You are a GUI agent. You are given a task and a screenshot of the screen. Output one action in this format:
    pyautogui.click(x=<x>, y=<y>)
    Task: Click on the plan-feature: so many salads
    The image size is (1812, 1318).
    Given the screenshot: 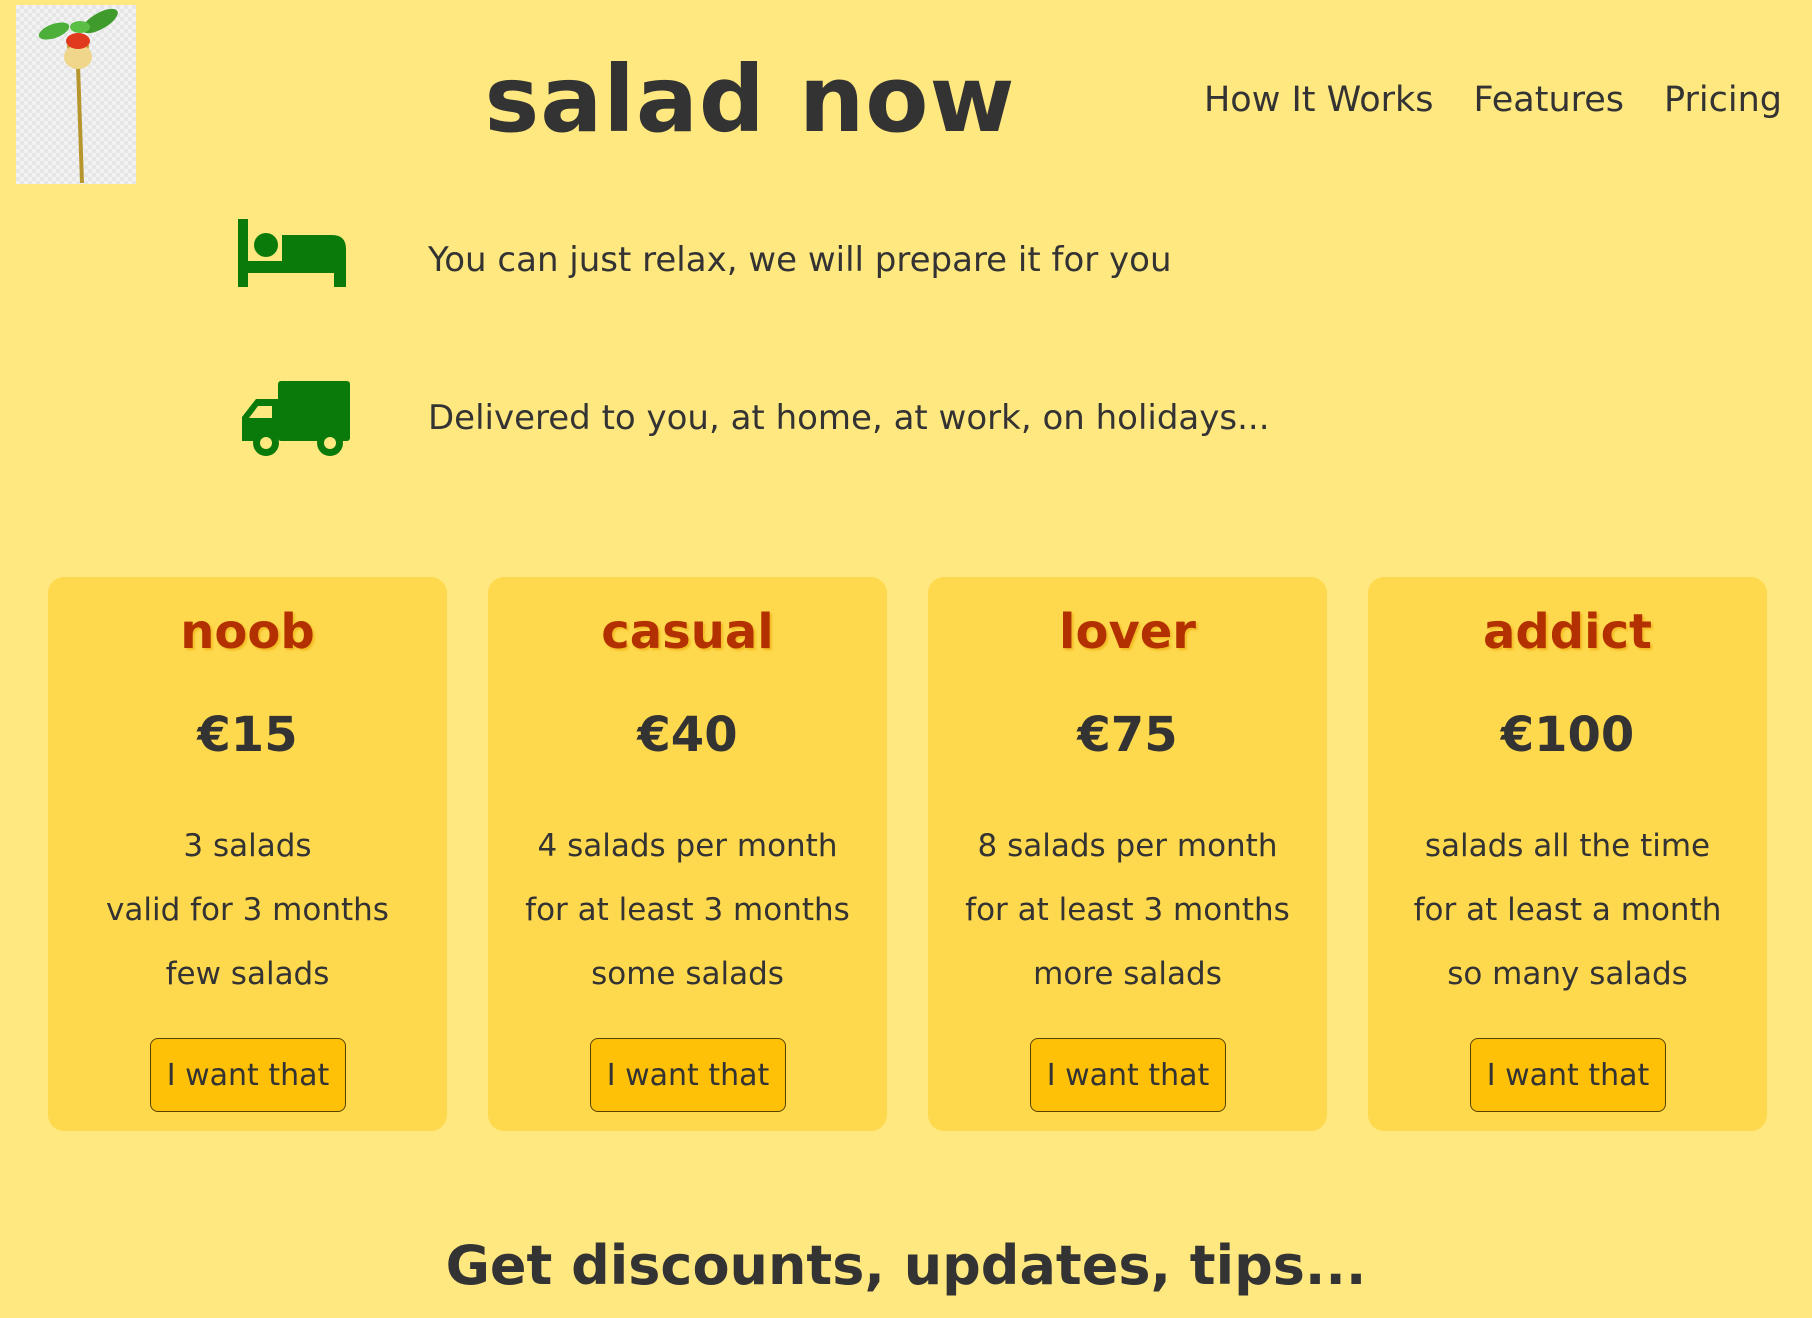 What is the action you would take?
    pyautogui.click(x=1567, y=974)
    